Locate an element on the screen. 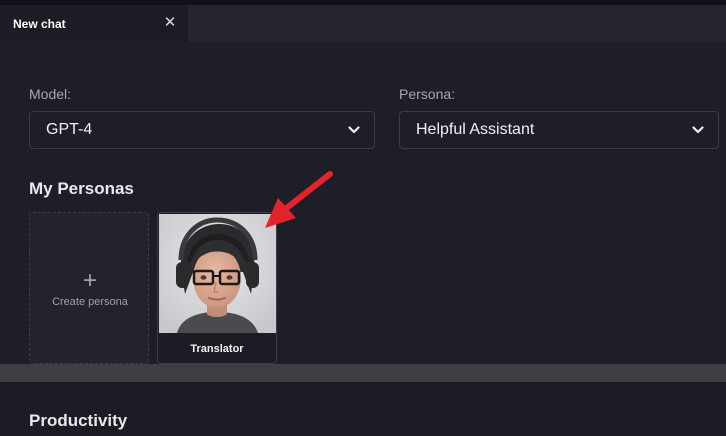  model-select-value: GPT-4 is located at coordinates (69, 129).